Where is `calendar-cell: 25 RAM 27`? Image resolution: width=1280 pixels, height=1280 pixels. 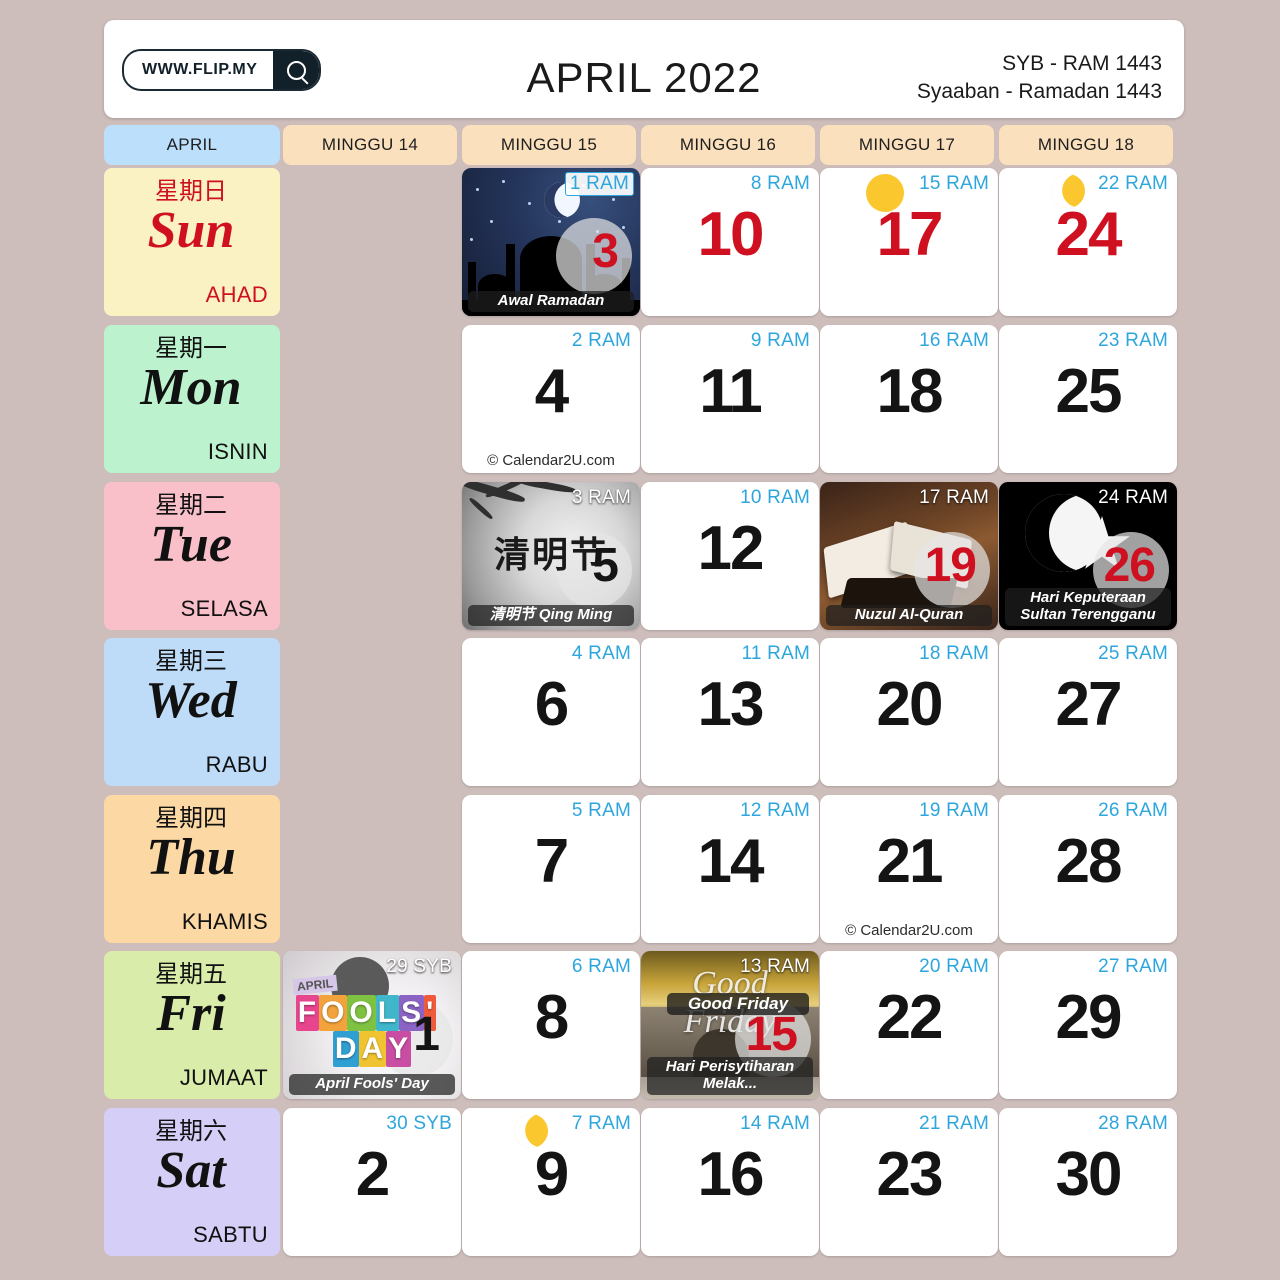 calendar-cell: 25 RAM 27 is located at coordinates (1088, 712).